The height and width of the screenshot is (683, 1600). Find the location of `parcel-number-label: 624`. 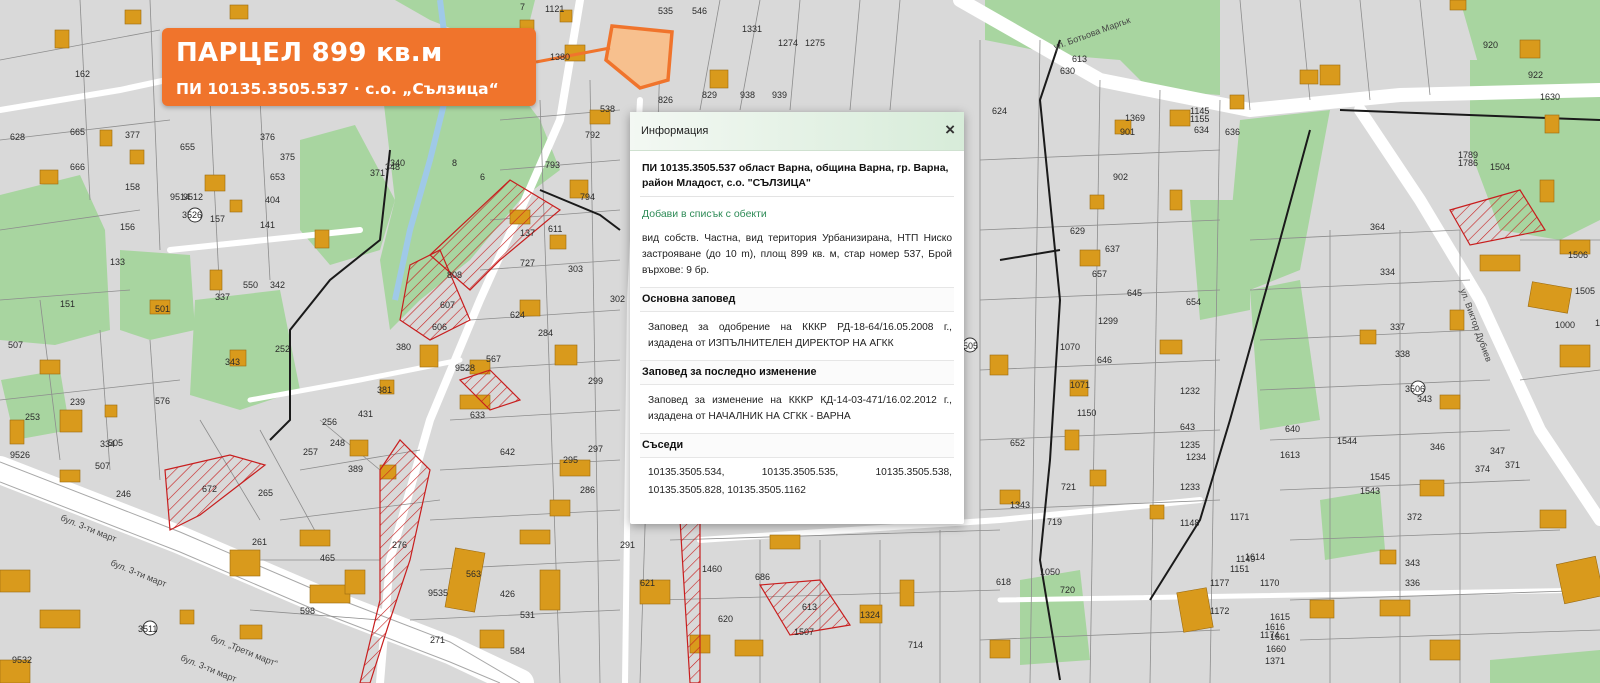

parcel-number-label: 624 is located at coordinates (517, 315).